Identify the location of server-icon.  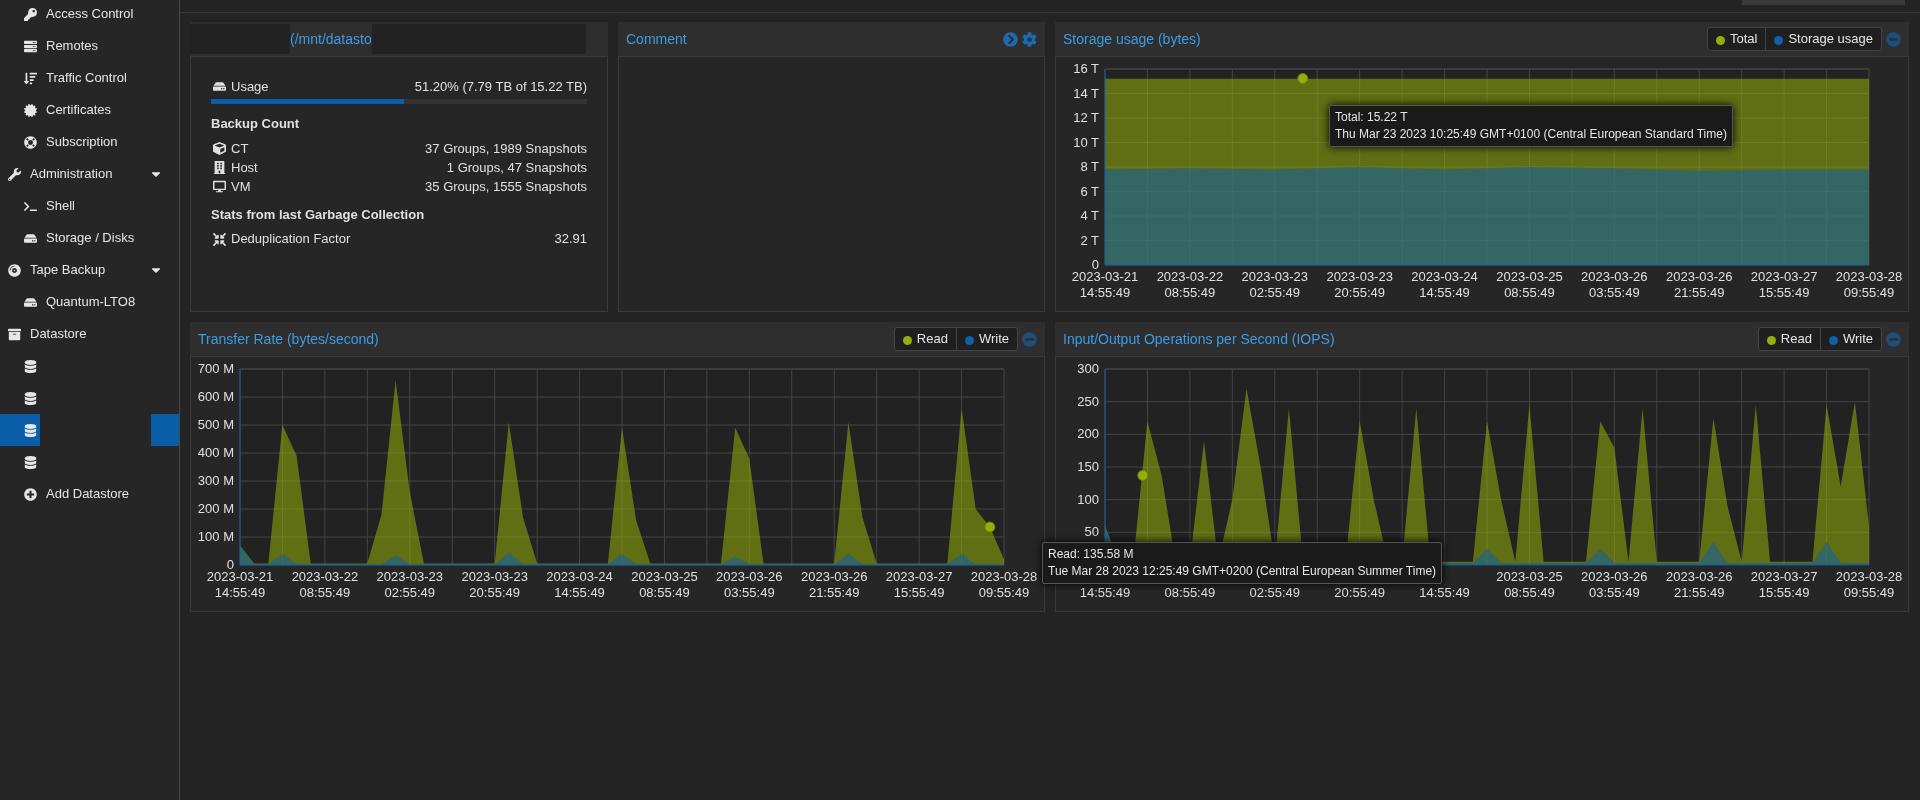
(30, 46).